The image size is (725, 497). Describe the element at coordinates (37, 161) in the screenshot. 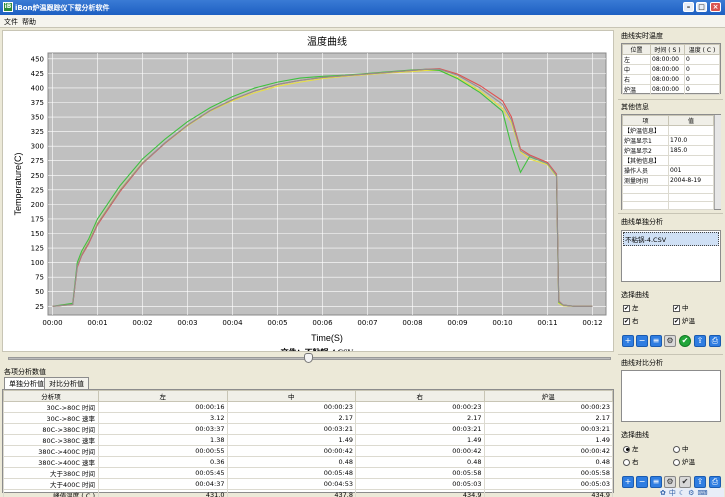

I see `y-tick-label: 275` at that location.